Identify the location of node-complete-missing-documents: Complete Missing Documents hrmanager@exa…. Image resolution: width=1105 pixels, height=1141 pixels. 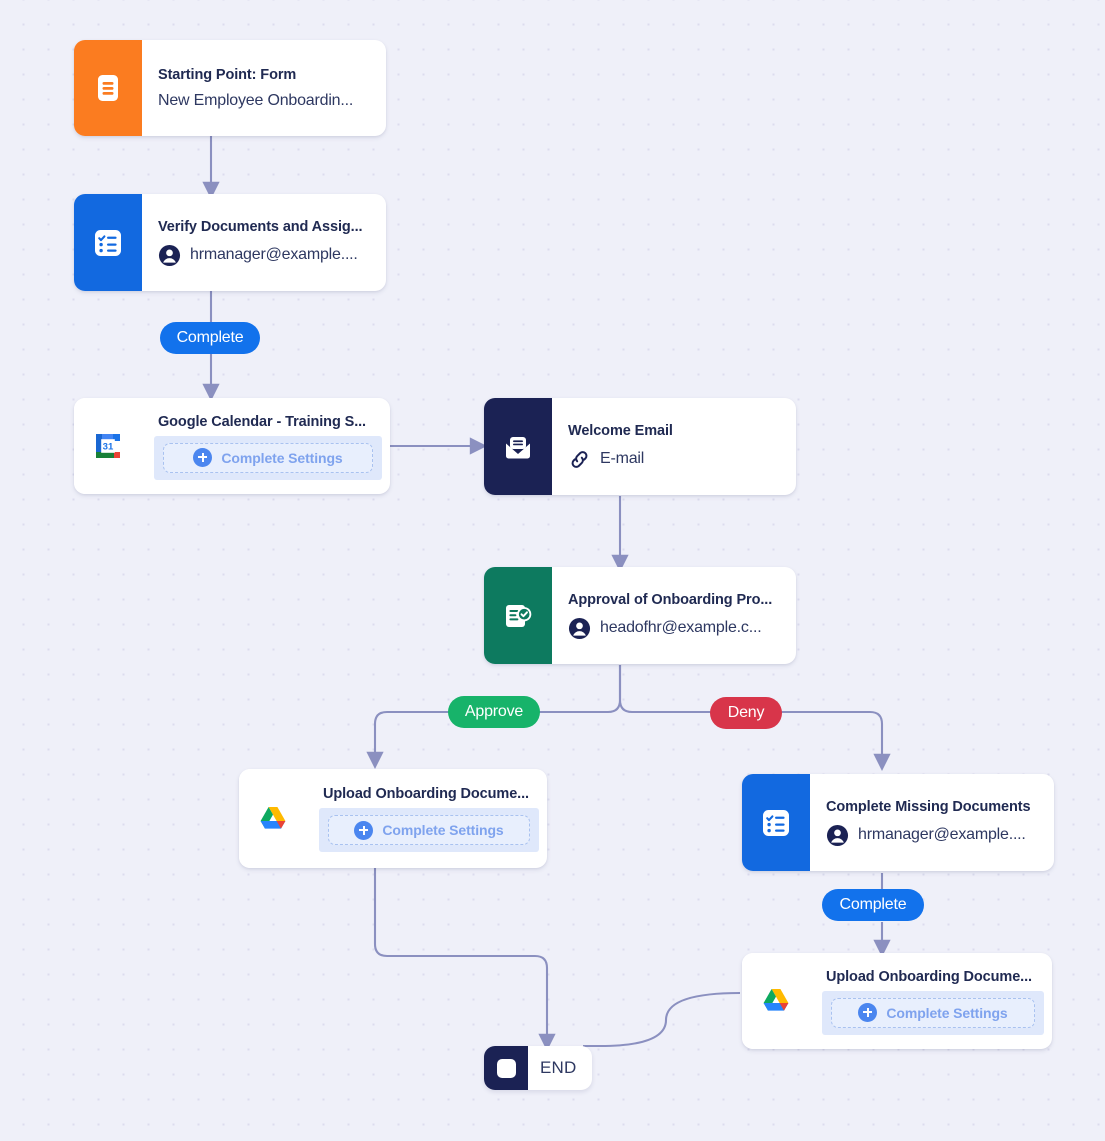
(898, 822).